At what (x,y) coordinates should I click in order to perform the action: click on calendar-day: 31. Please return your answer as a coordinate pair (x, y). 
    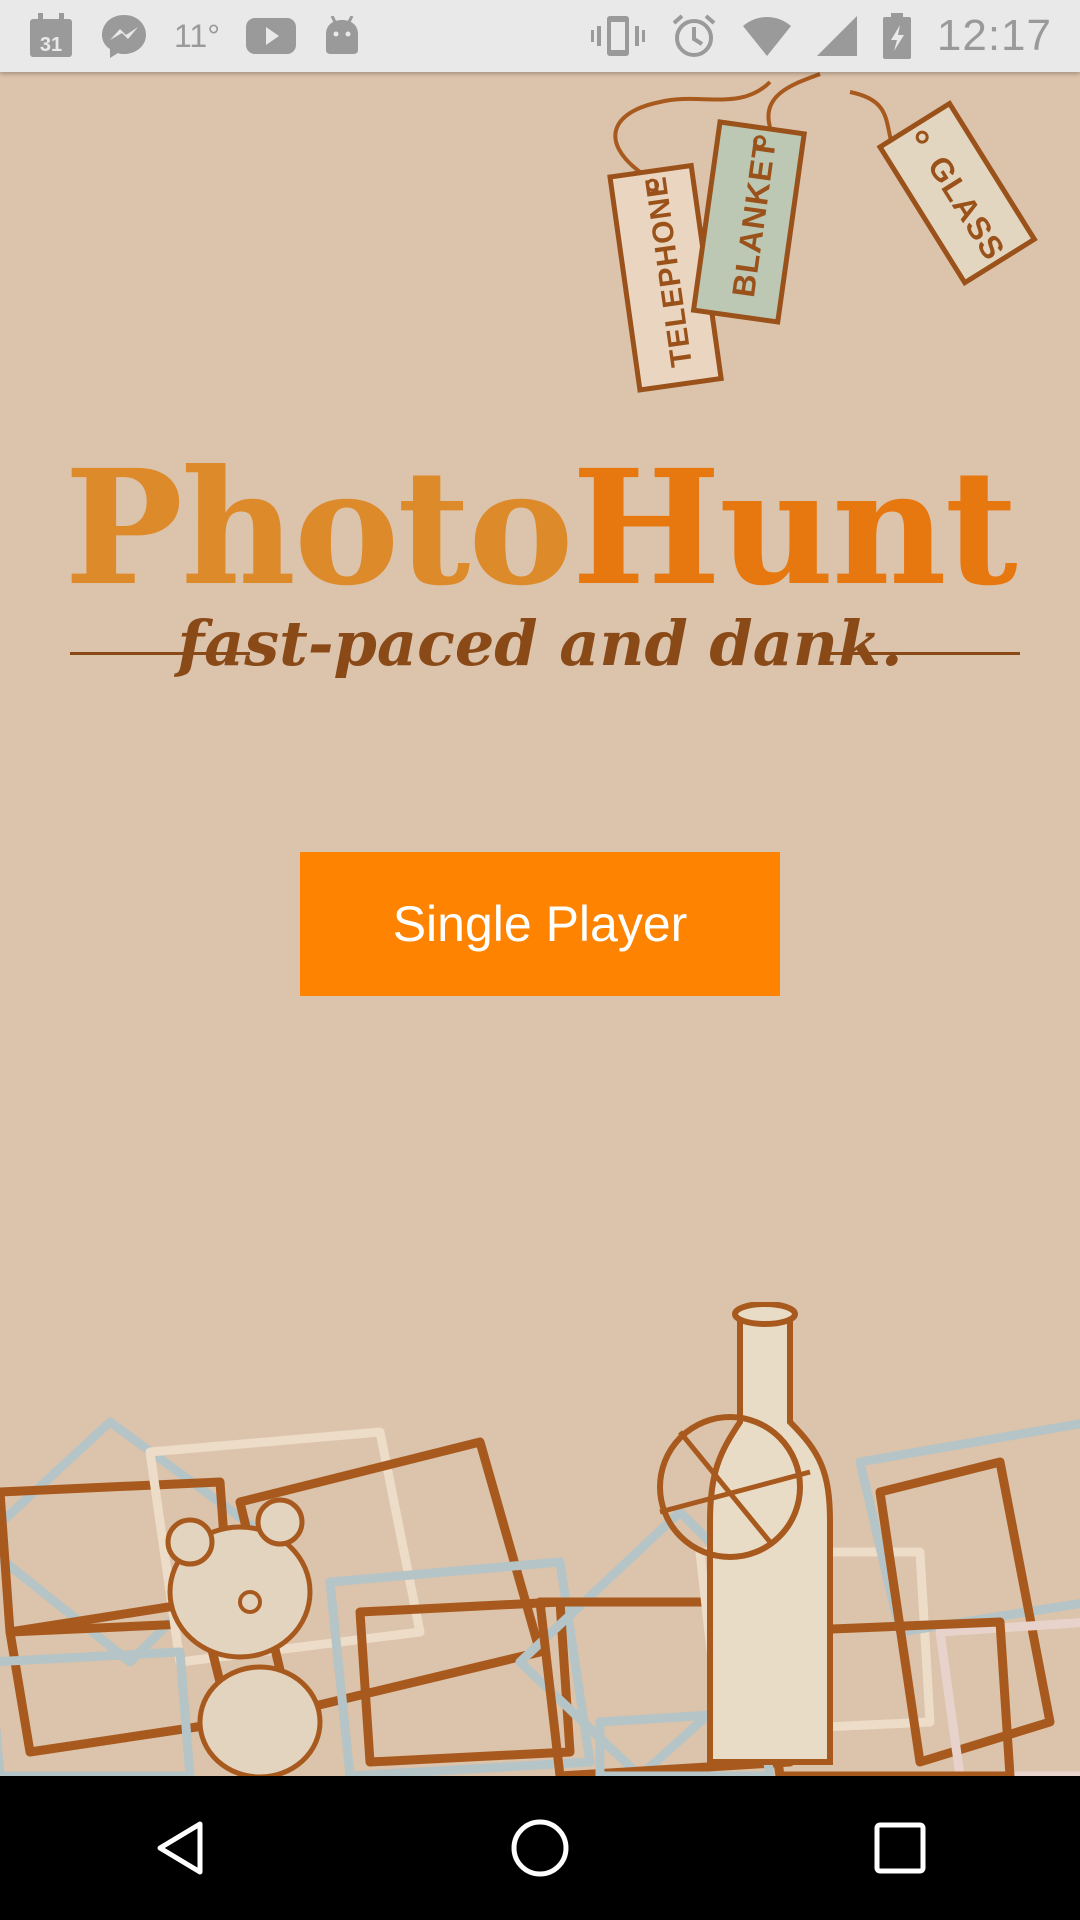
    Looking at the image, I should click on (51, 45).